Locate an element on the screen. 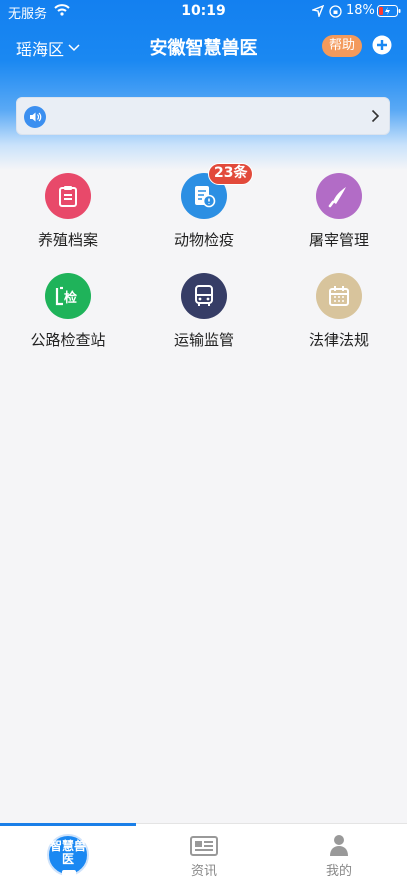 The width and height of the screenshot is (407, 883). grid-item-breeding-records: 养殖档案 is located at coordinates (68, 211).